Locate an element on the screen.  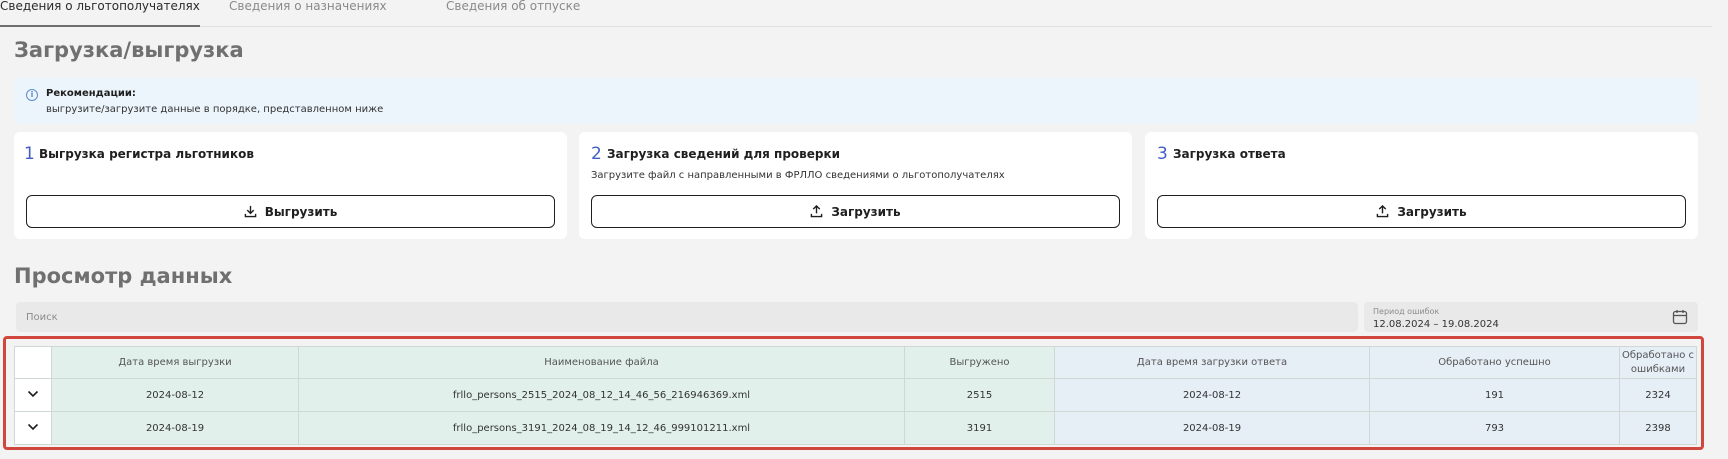
header-file-name: Наименование файла is located at coordinates (601, 362).